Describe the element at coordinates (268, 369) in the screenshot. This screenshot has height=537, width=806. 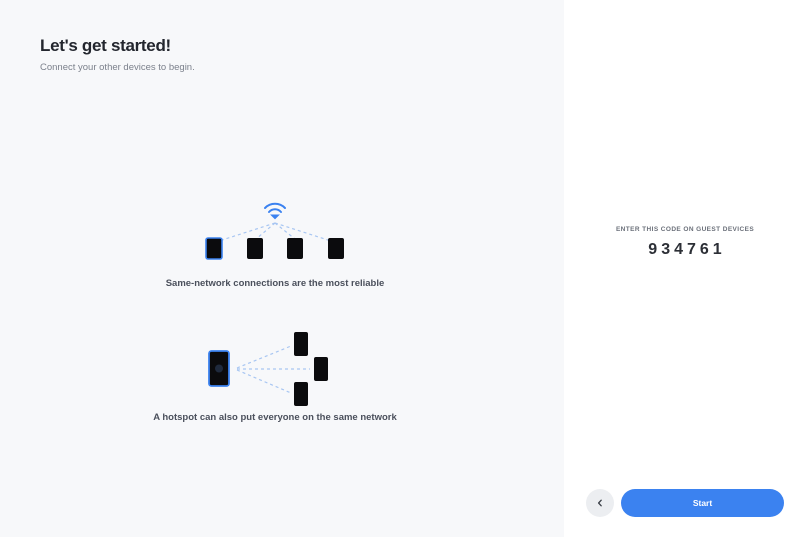
I see `hotspot-illustration` at that location.